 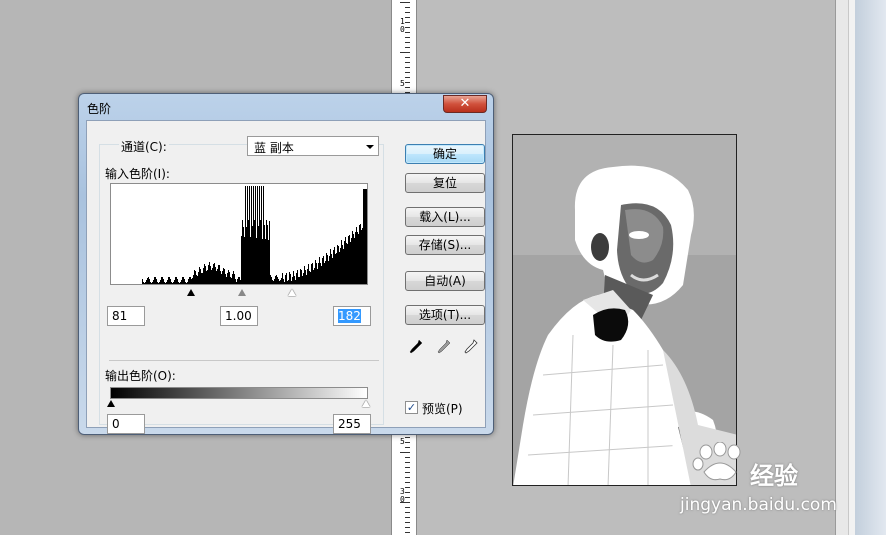 I want to click on close-button: ✕, so click(x=465, y=104).